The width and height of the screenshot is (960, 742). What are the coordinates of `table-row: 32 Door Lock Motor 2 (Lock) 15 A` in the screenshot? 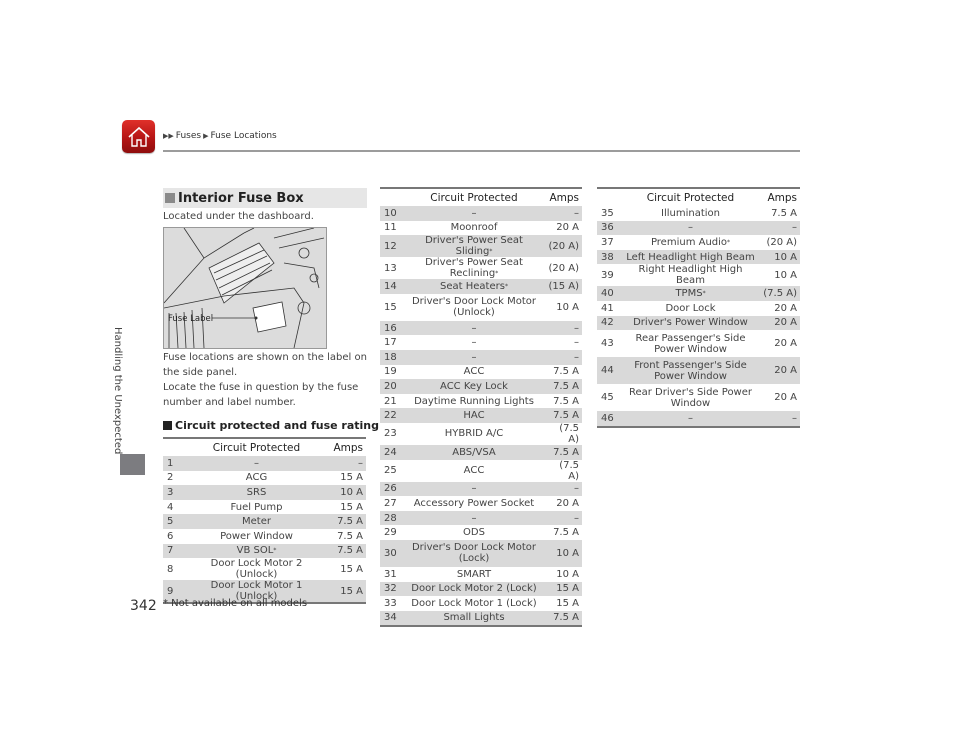 It's located at (481, 589).